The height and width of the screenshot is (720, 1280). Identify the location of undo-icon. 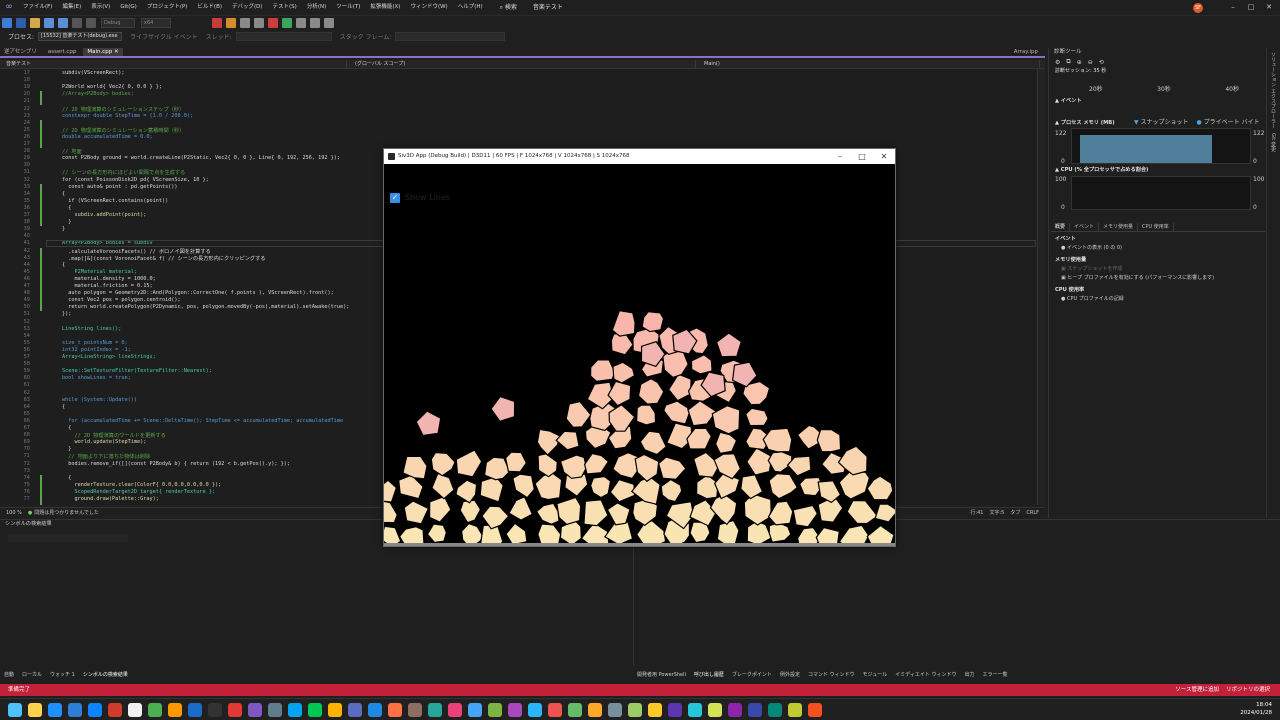
(77, 23).